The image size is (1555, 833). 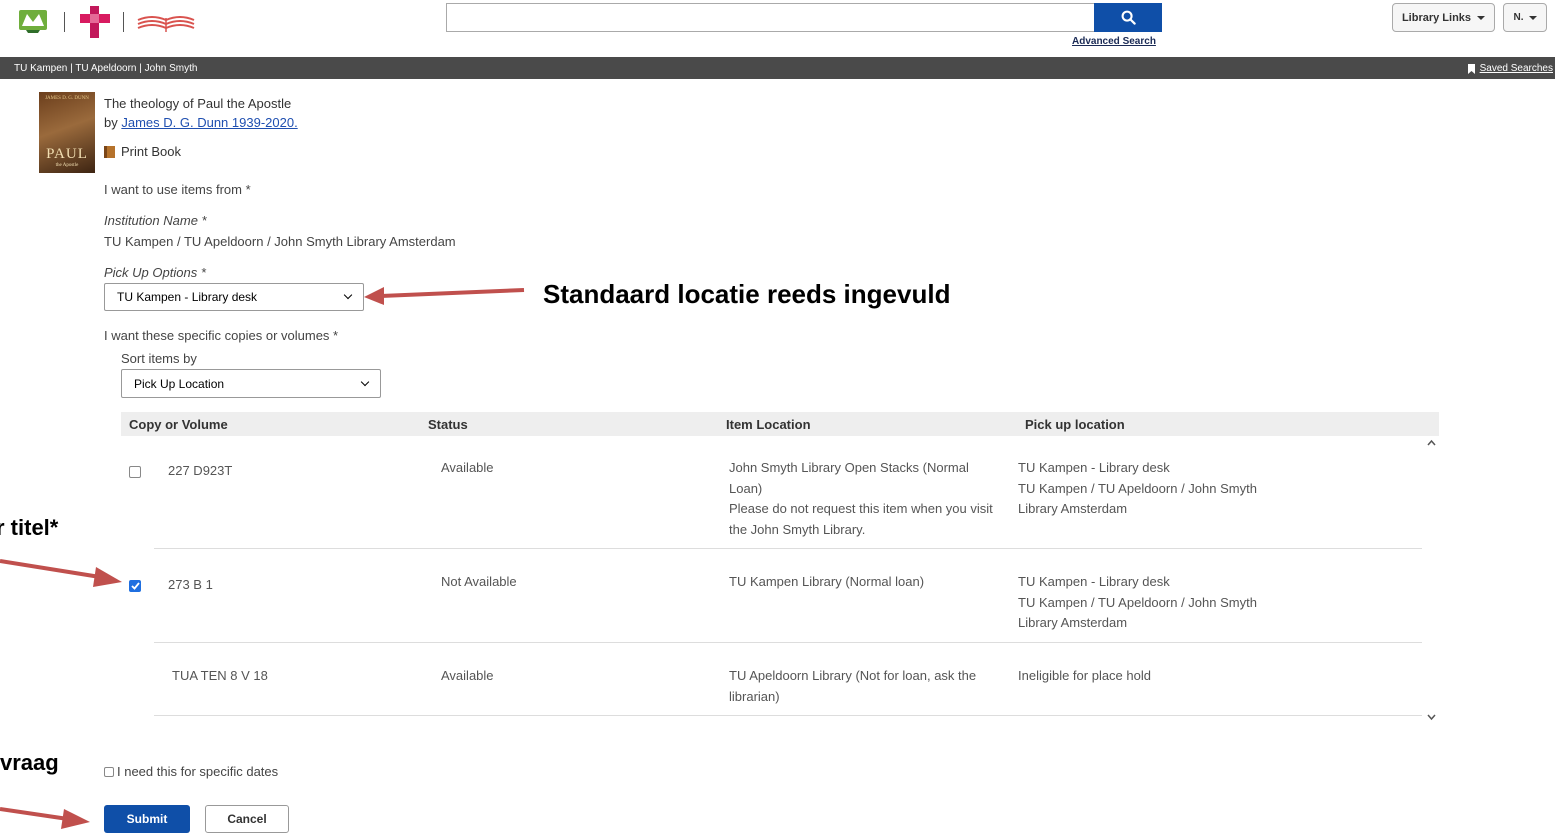 What do you see at coordinates (479, 581) in the screenshot?
I see `copy-status: Not Available` at bounding box center [479, 581].